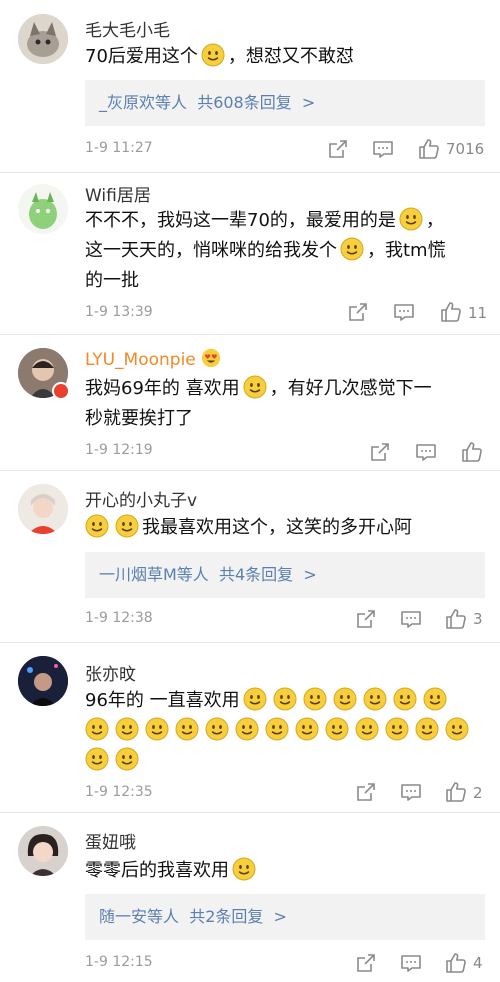 Image resolution: width=500 pixels, height=982 pixels. What do you see at coordinates (285, 575) in the screenshot?
I see `reply-summary: 一川烟草M等人 共4条回复 >` at bounding box center [285, 575].